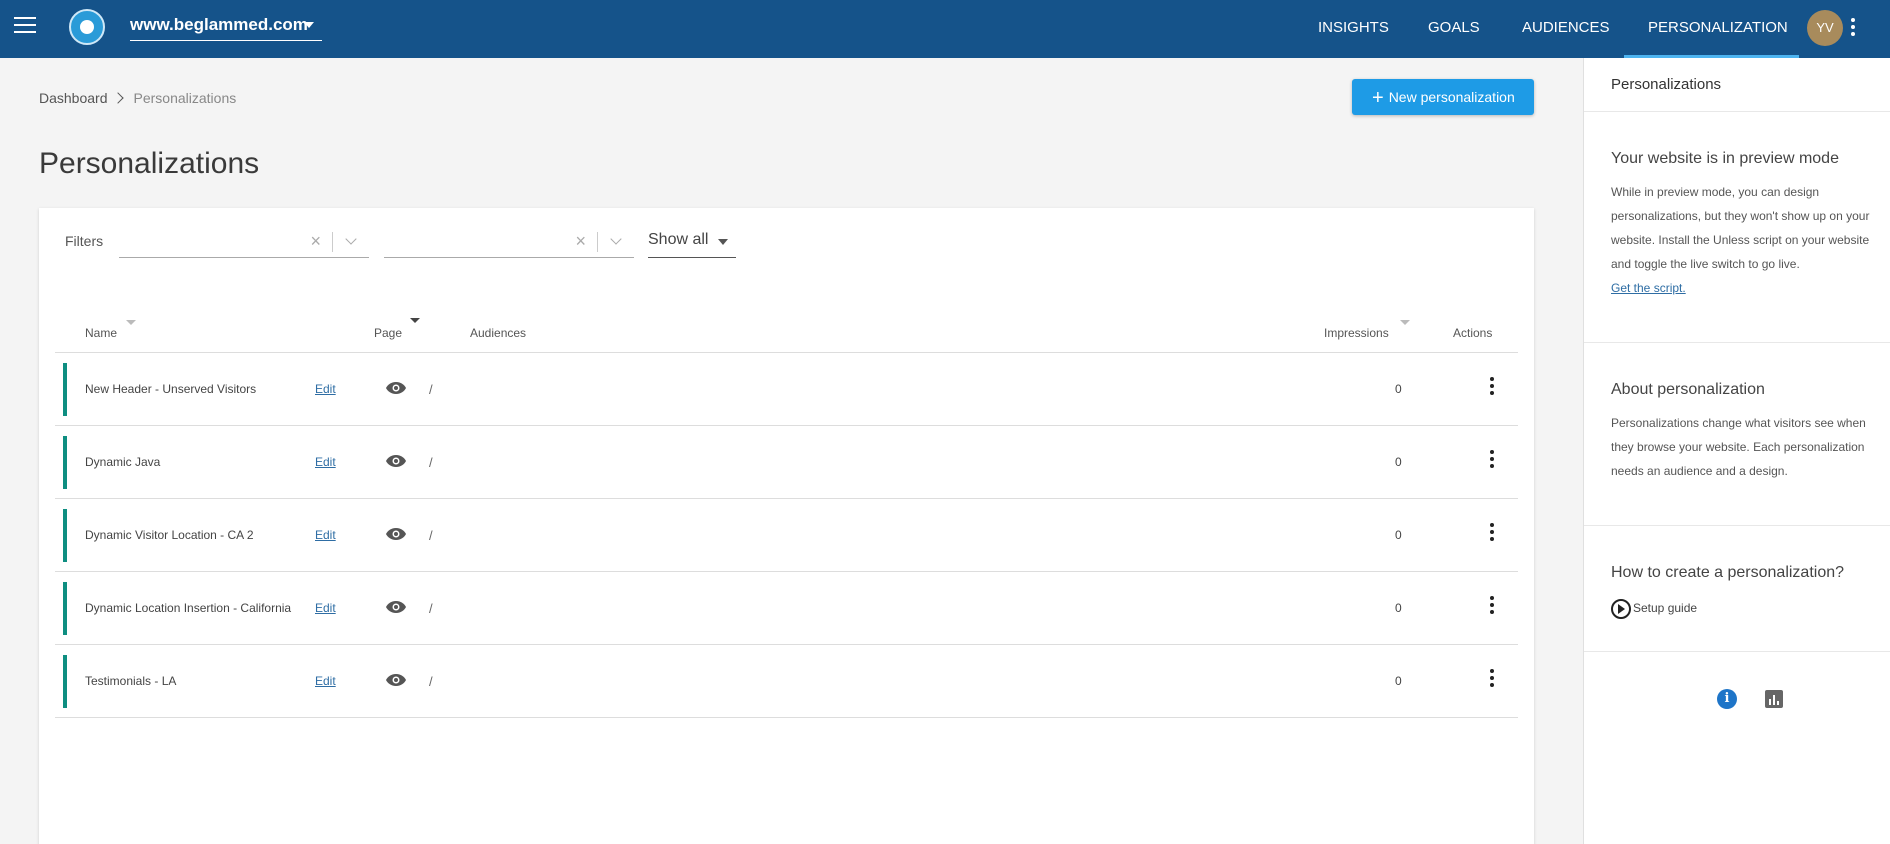  What do you see at coordinates (84, 241) in the screenshot?
I see `filters-label: Filters` at bounding box center [84, 241].